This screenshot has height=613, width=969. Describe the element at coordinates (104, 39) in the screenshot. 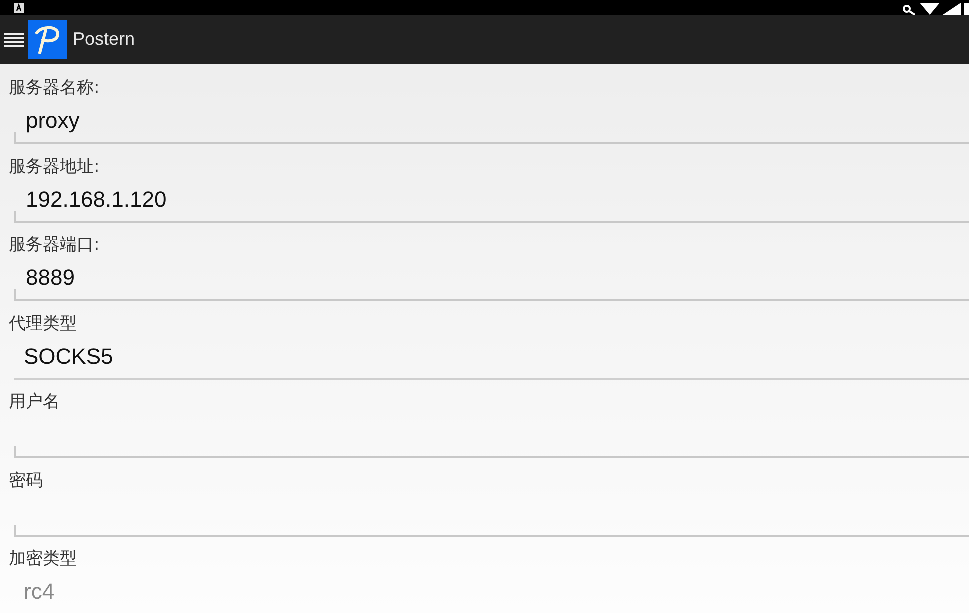

I see `app-title: Postern` at that location.